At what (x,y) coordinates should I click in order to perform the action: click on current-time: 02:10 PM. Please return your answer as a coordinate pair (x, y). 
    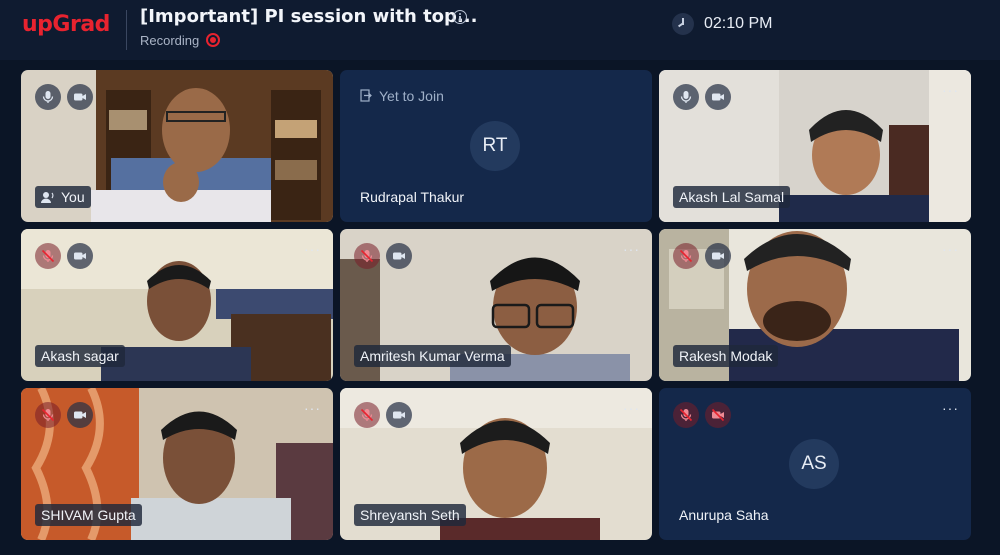
    Looking at the image, I should click on (738, 23).